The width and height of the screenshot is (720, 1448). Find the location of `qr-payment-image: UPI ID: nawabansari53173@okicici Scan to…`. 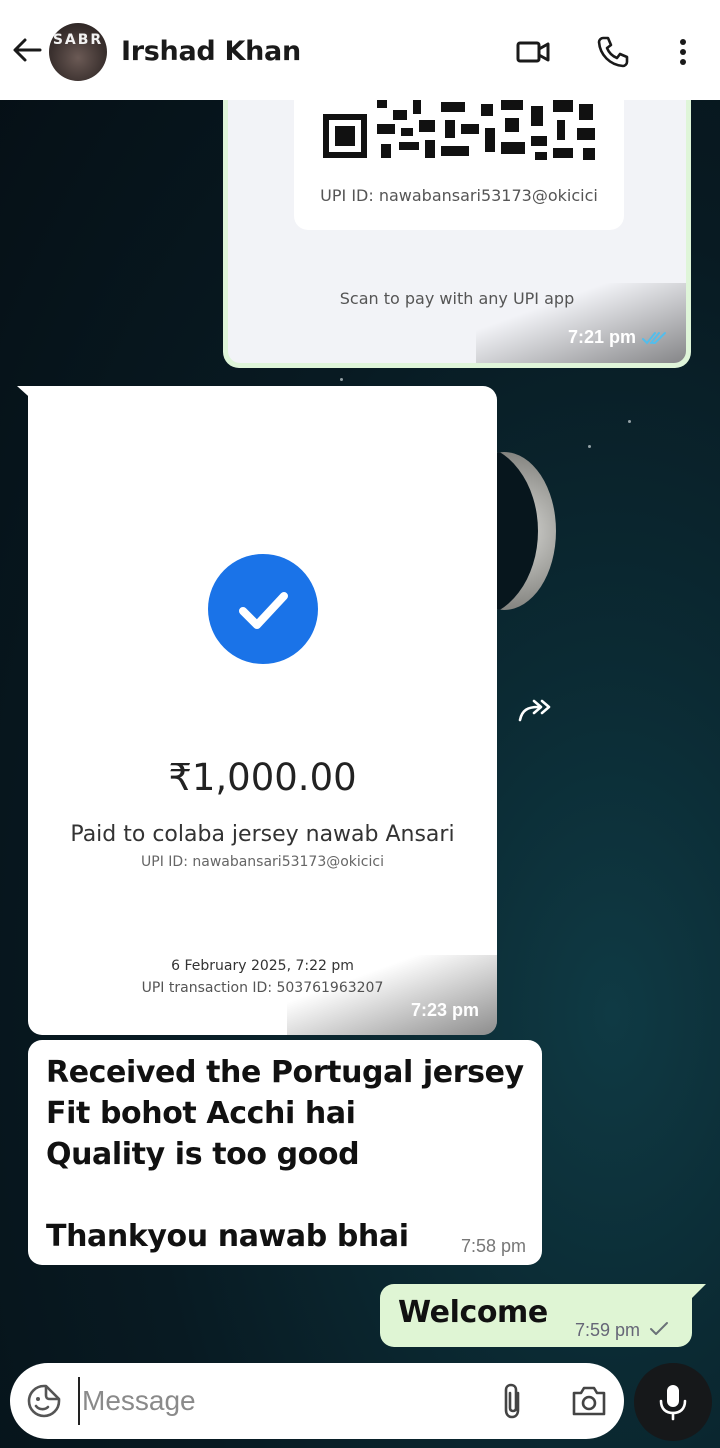

qr-payment-image: UPI ID: nawabansari53173@okicici Scan to… is located at coordinates (457, 225).